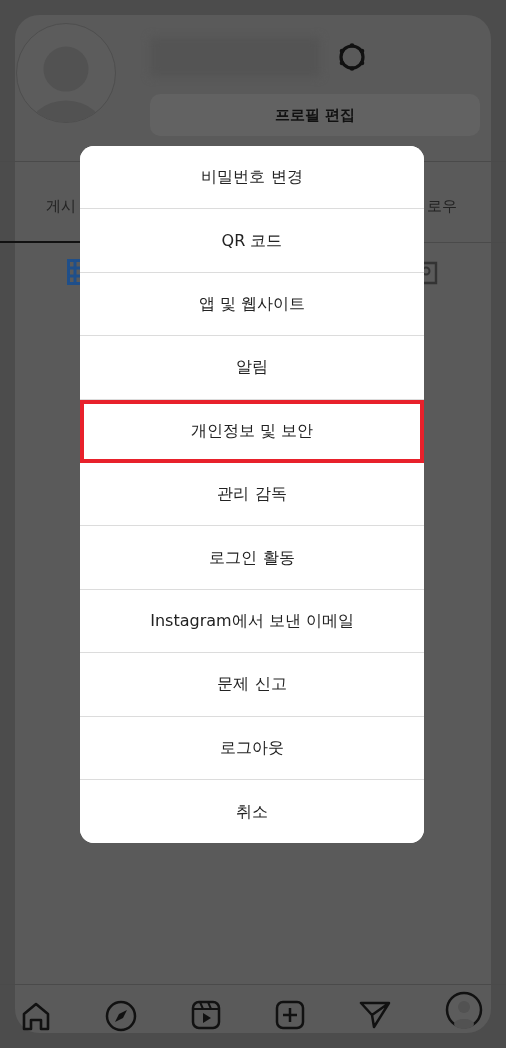 The height and width of the screenshot is (1048, 506). Describe the element at coordinates (36, 1016) in the screenshot. I see `home-icon` at that location.